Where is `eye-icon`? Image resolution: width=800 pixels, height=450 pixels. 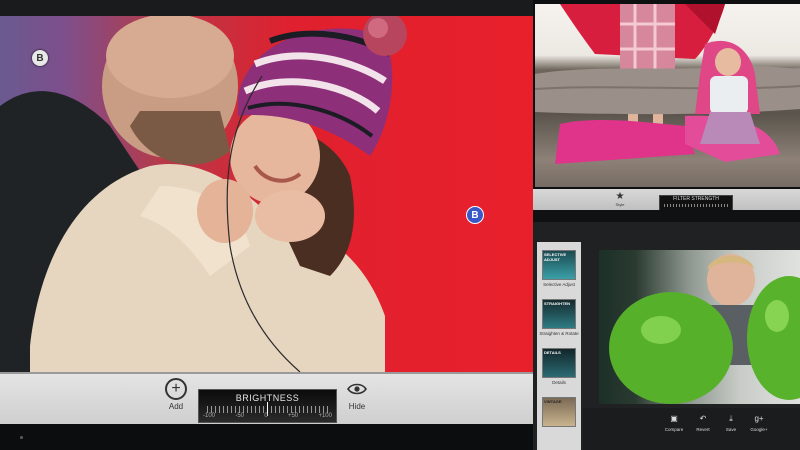
eye-icon is located at coordinates (357, 389).